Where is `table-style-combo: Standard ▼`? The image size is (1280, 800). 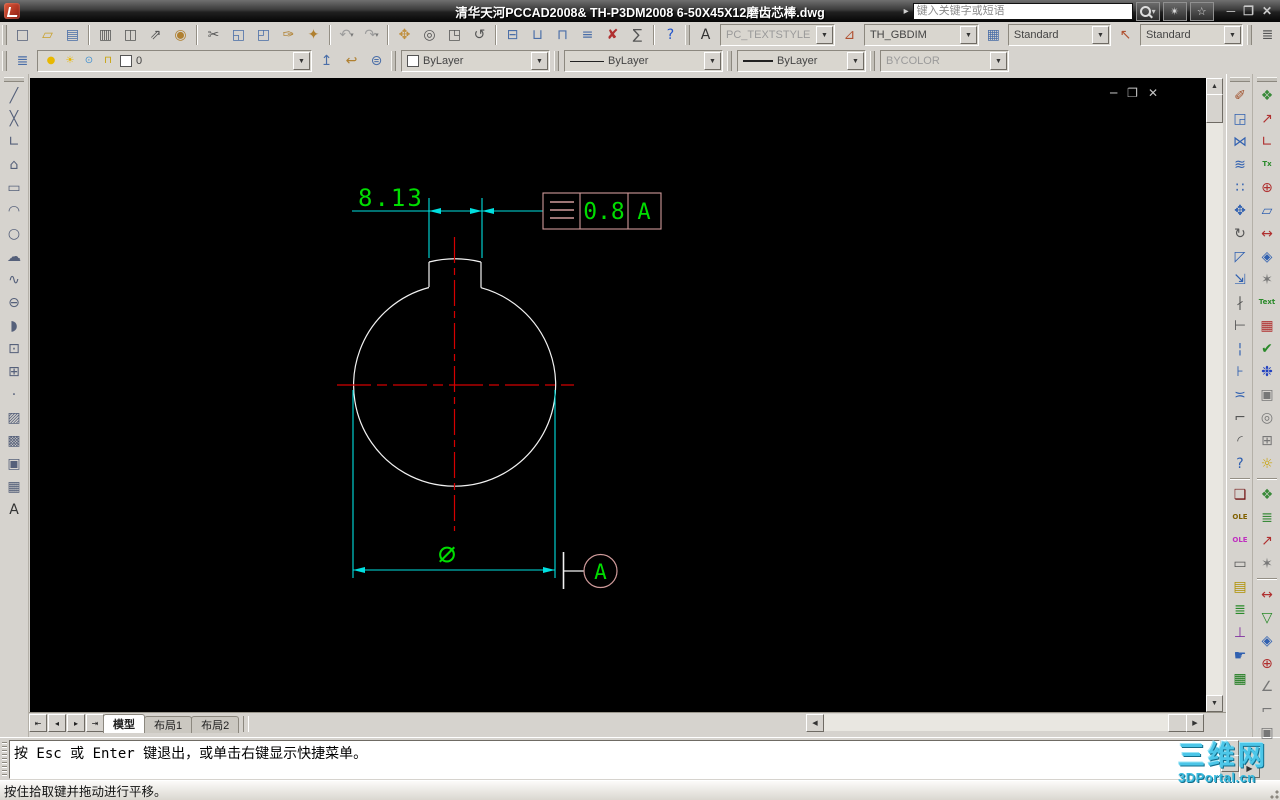 table-style-combo: Standard ▼ is located at coordinates (1059, 35).